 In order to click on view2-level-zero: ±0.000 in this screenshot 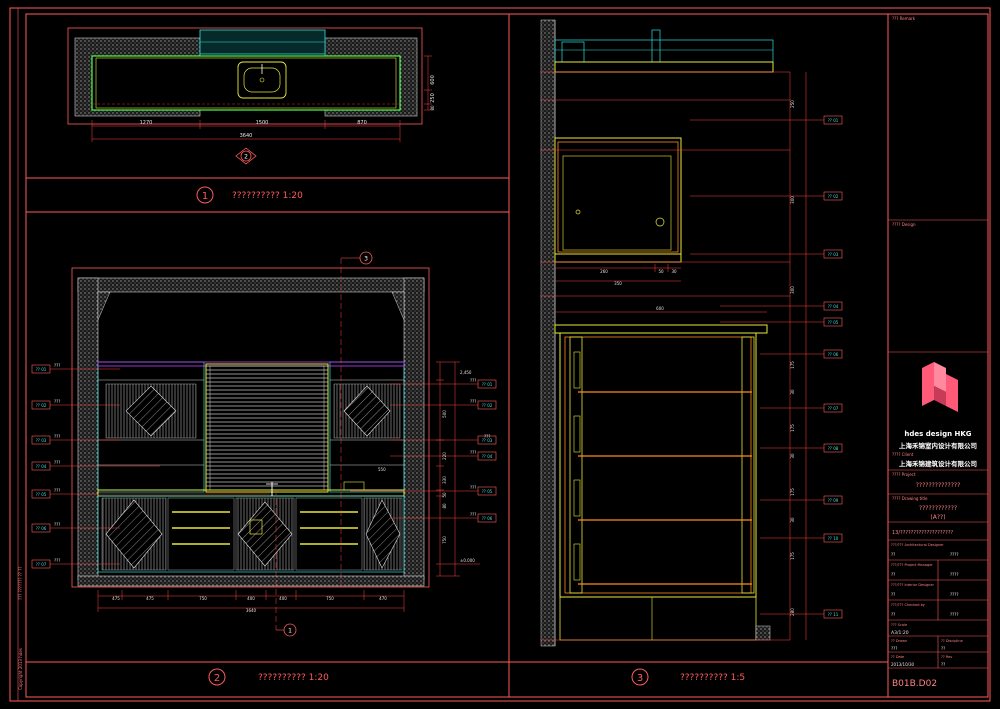, I will do `click(467, 560)`.